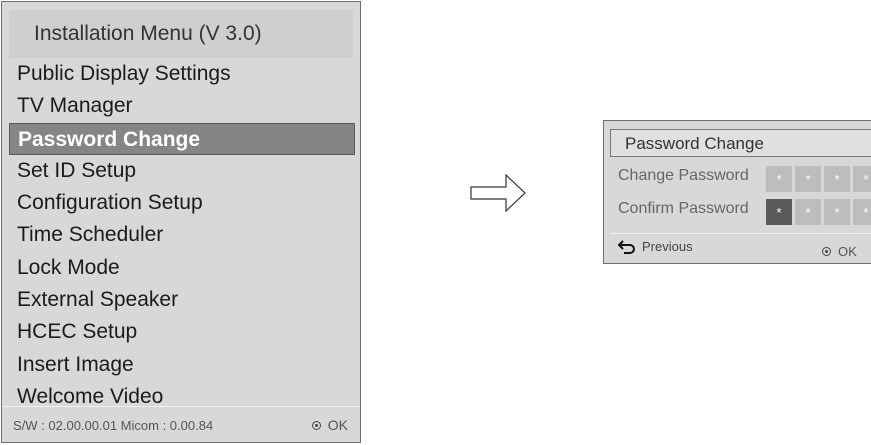 This screenshot has width=871, height=445. What do you see at coordinates (740, 143) in the screenshot?
I see `dialog-title: Password Change` at bounding box center [740, 143].